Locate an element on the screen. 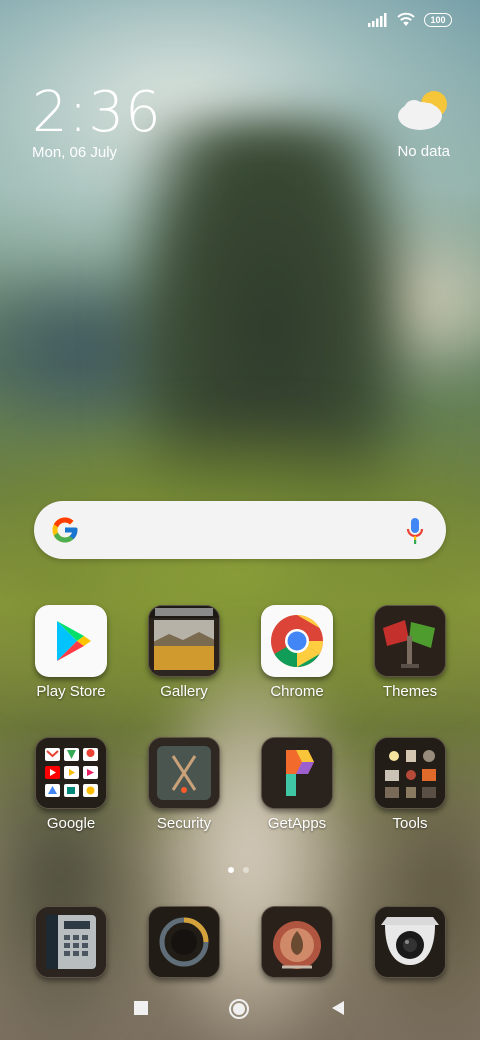  page-dot is located at coordinates (246, 870).